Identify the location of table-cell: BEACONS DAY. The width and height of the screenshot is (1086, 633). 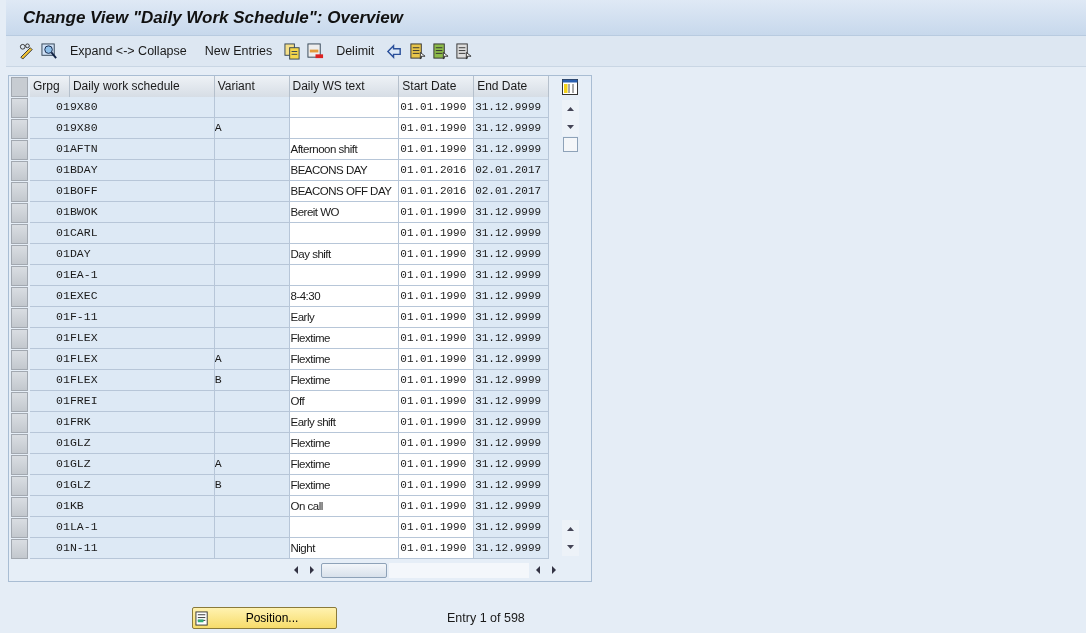
(344, 170).